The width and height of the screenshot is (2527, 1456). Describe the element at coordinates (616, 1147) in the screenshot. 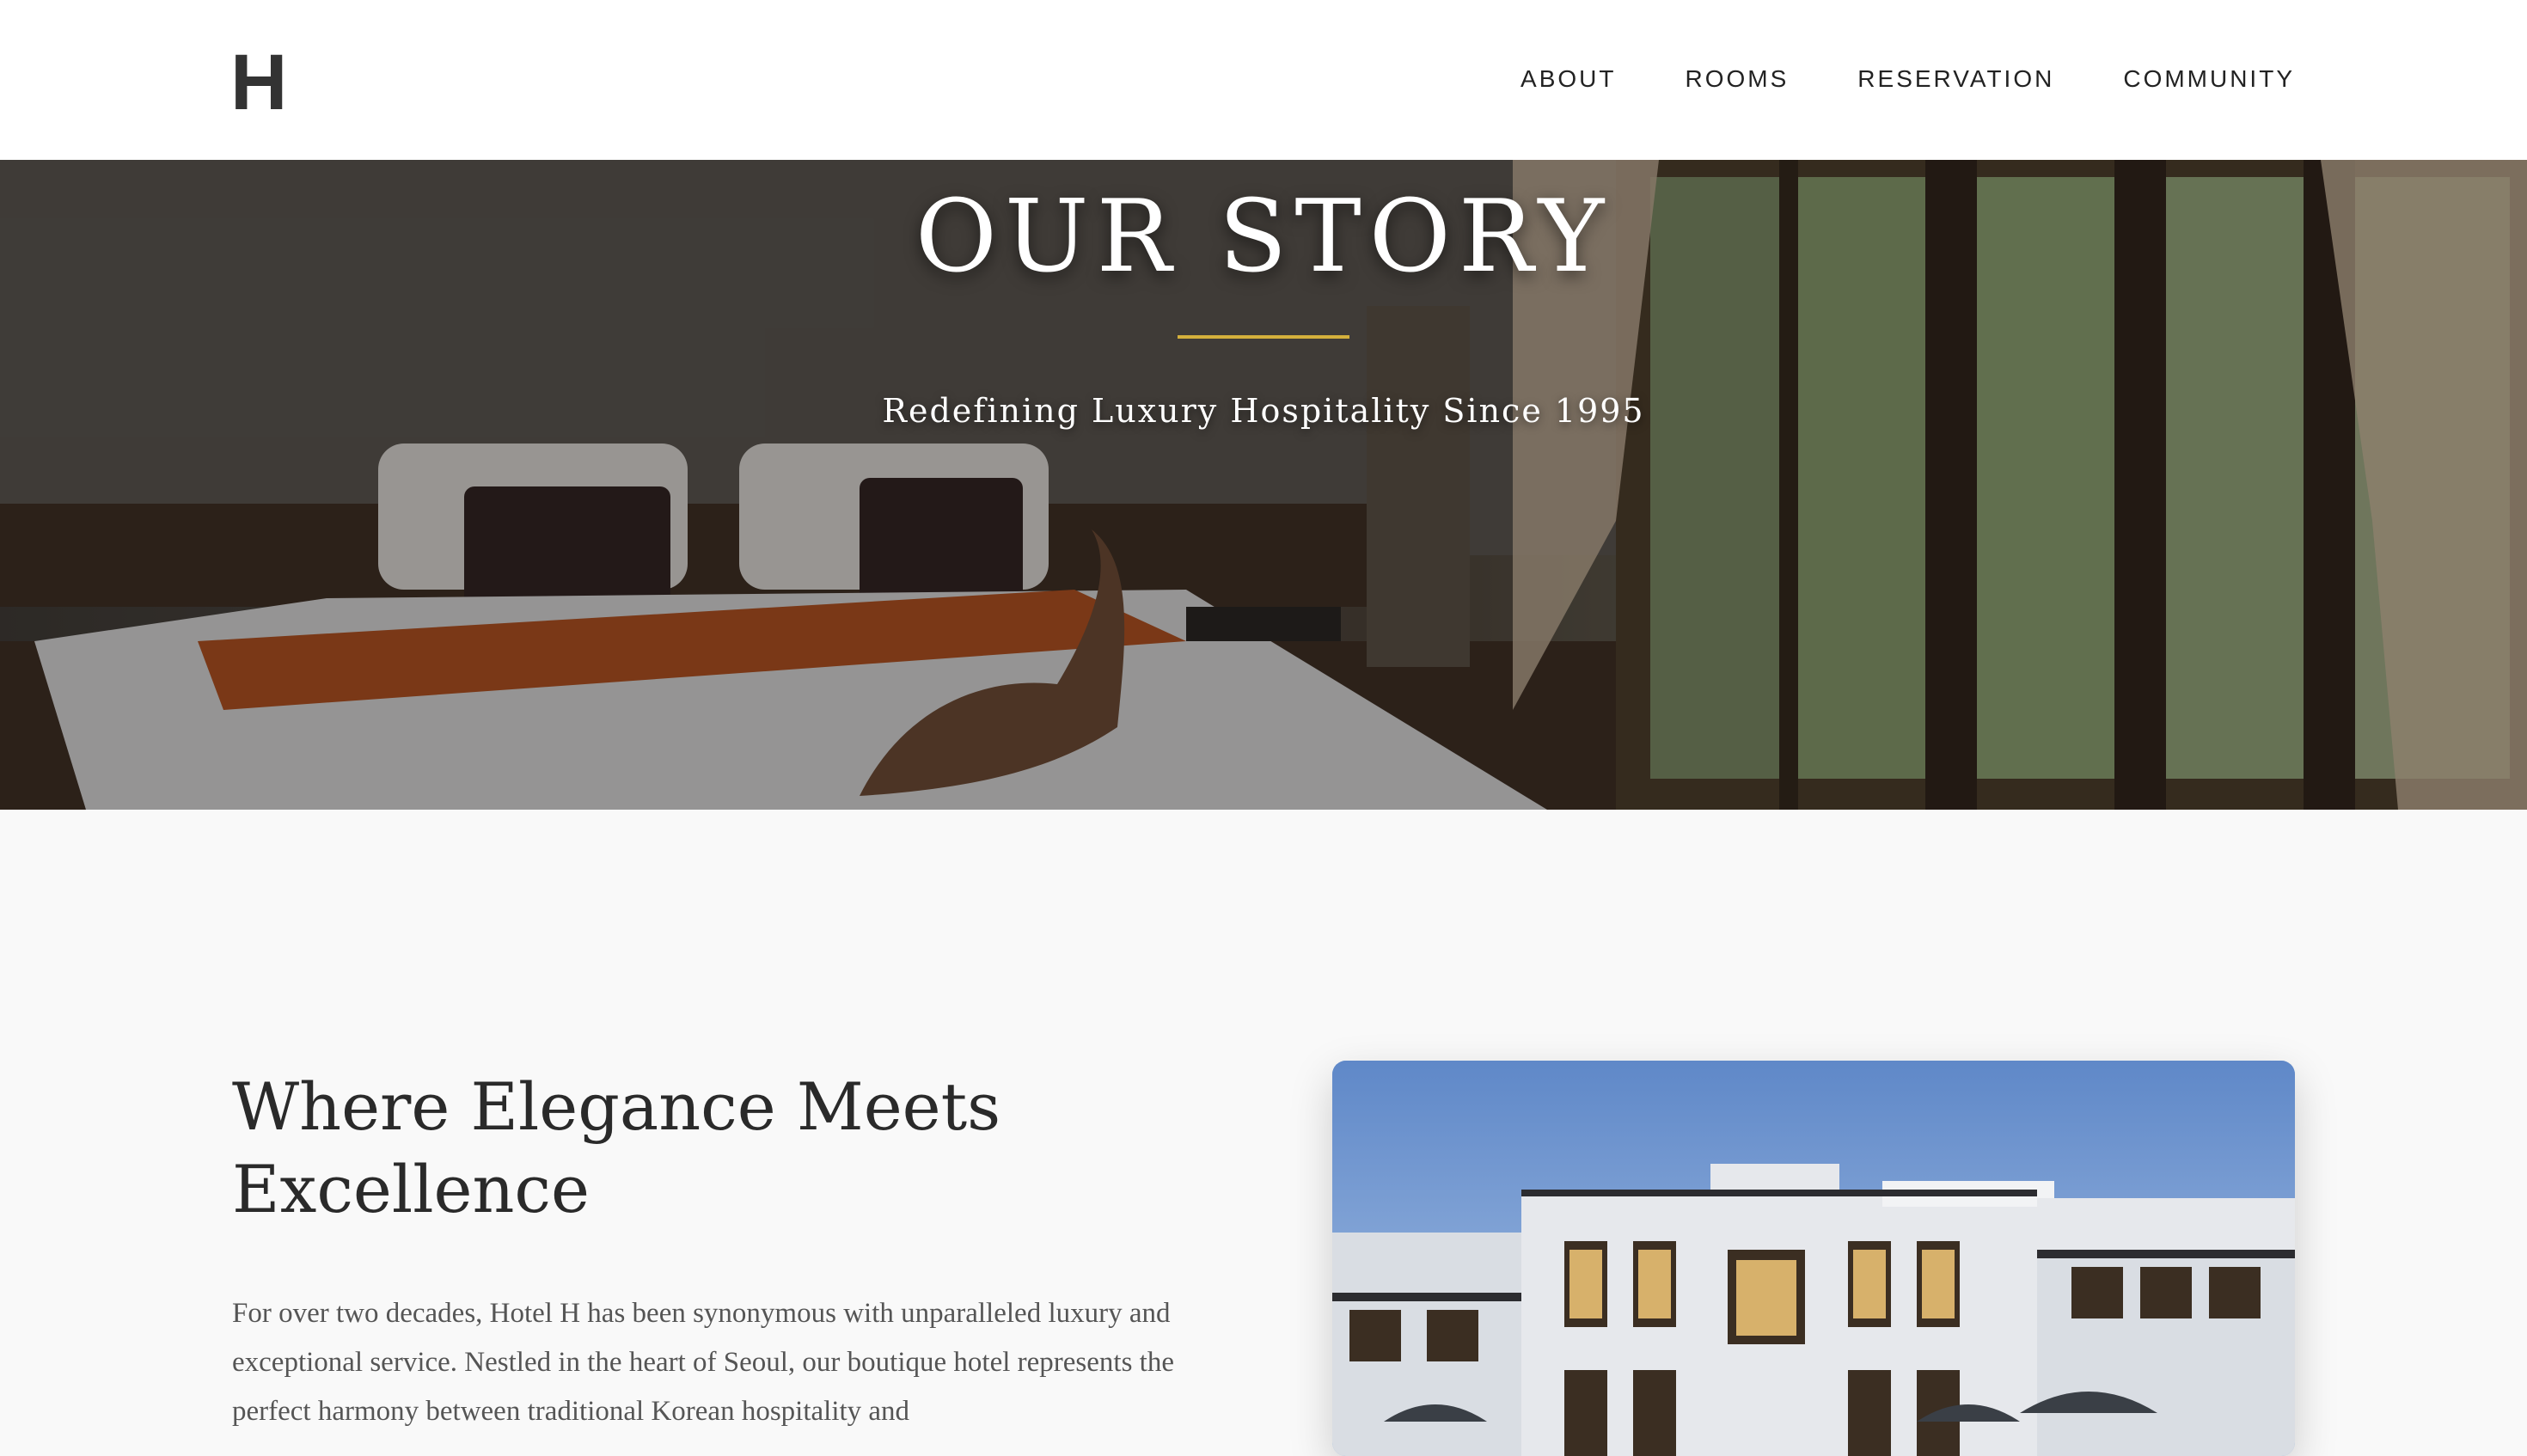

I see `section-heading: Where Elegance Meets Excellence` at that location.